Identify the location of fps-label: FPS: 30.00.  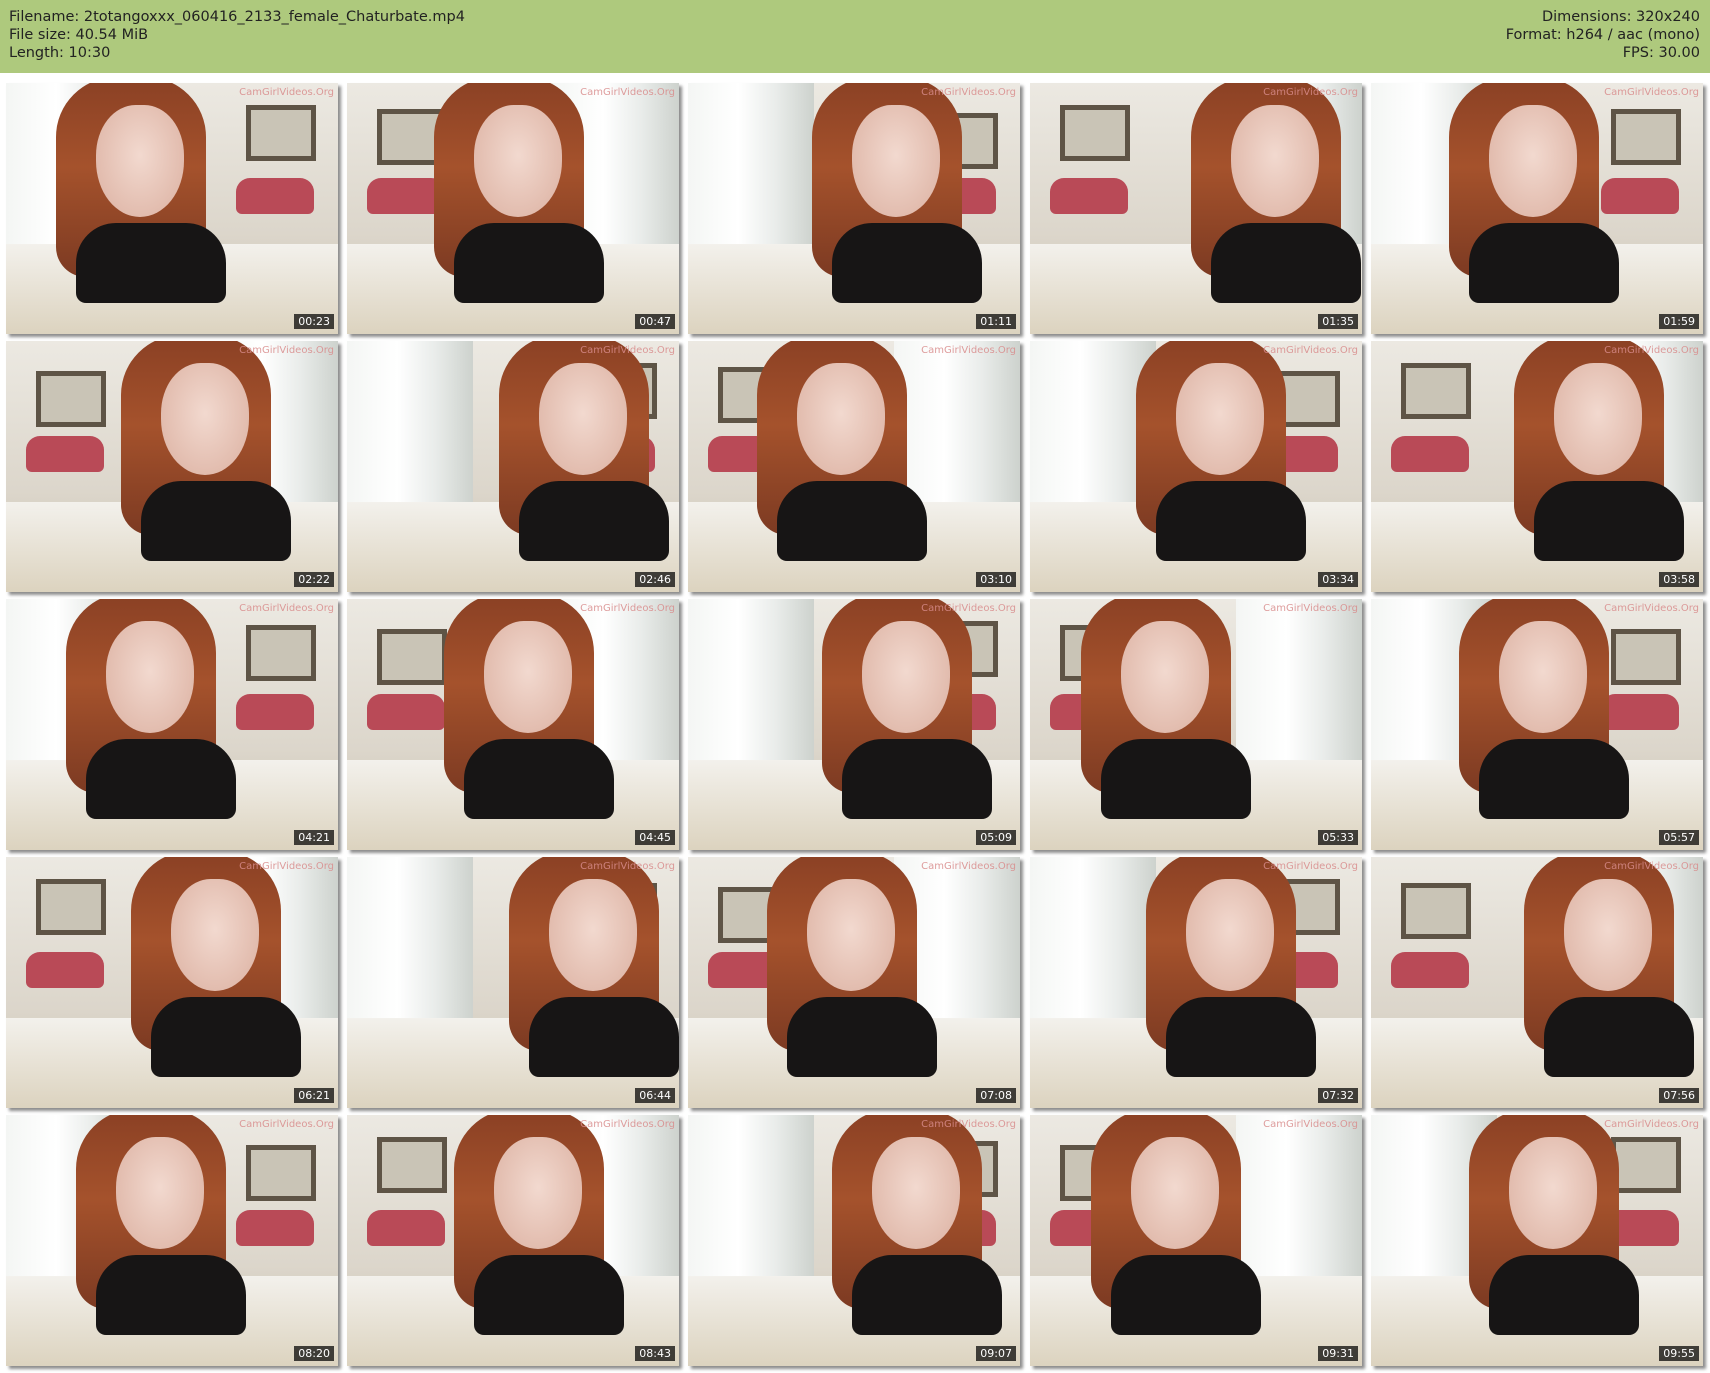
(1661, 53).